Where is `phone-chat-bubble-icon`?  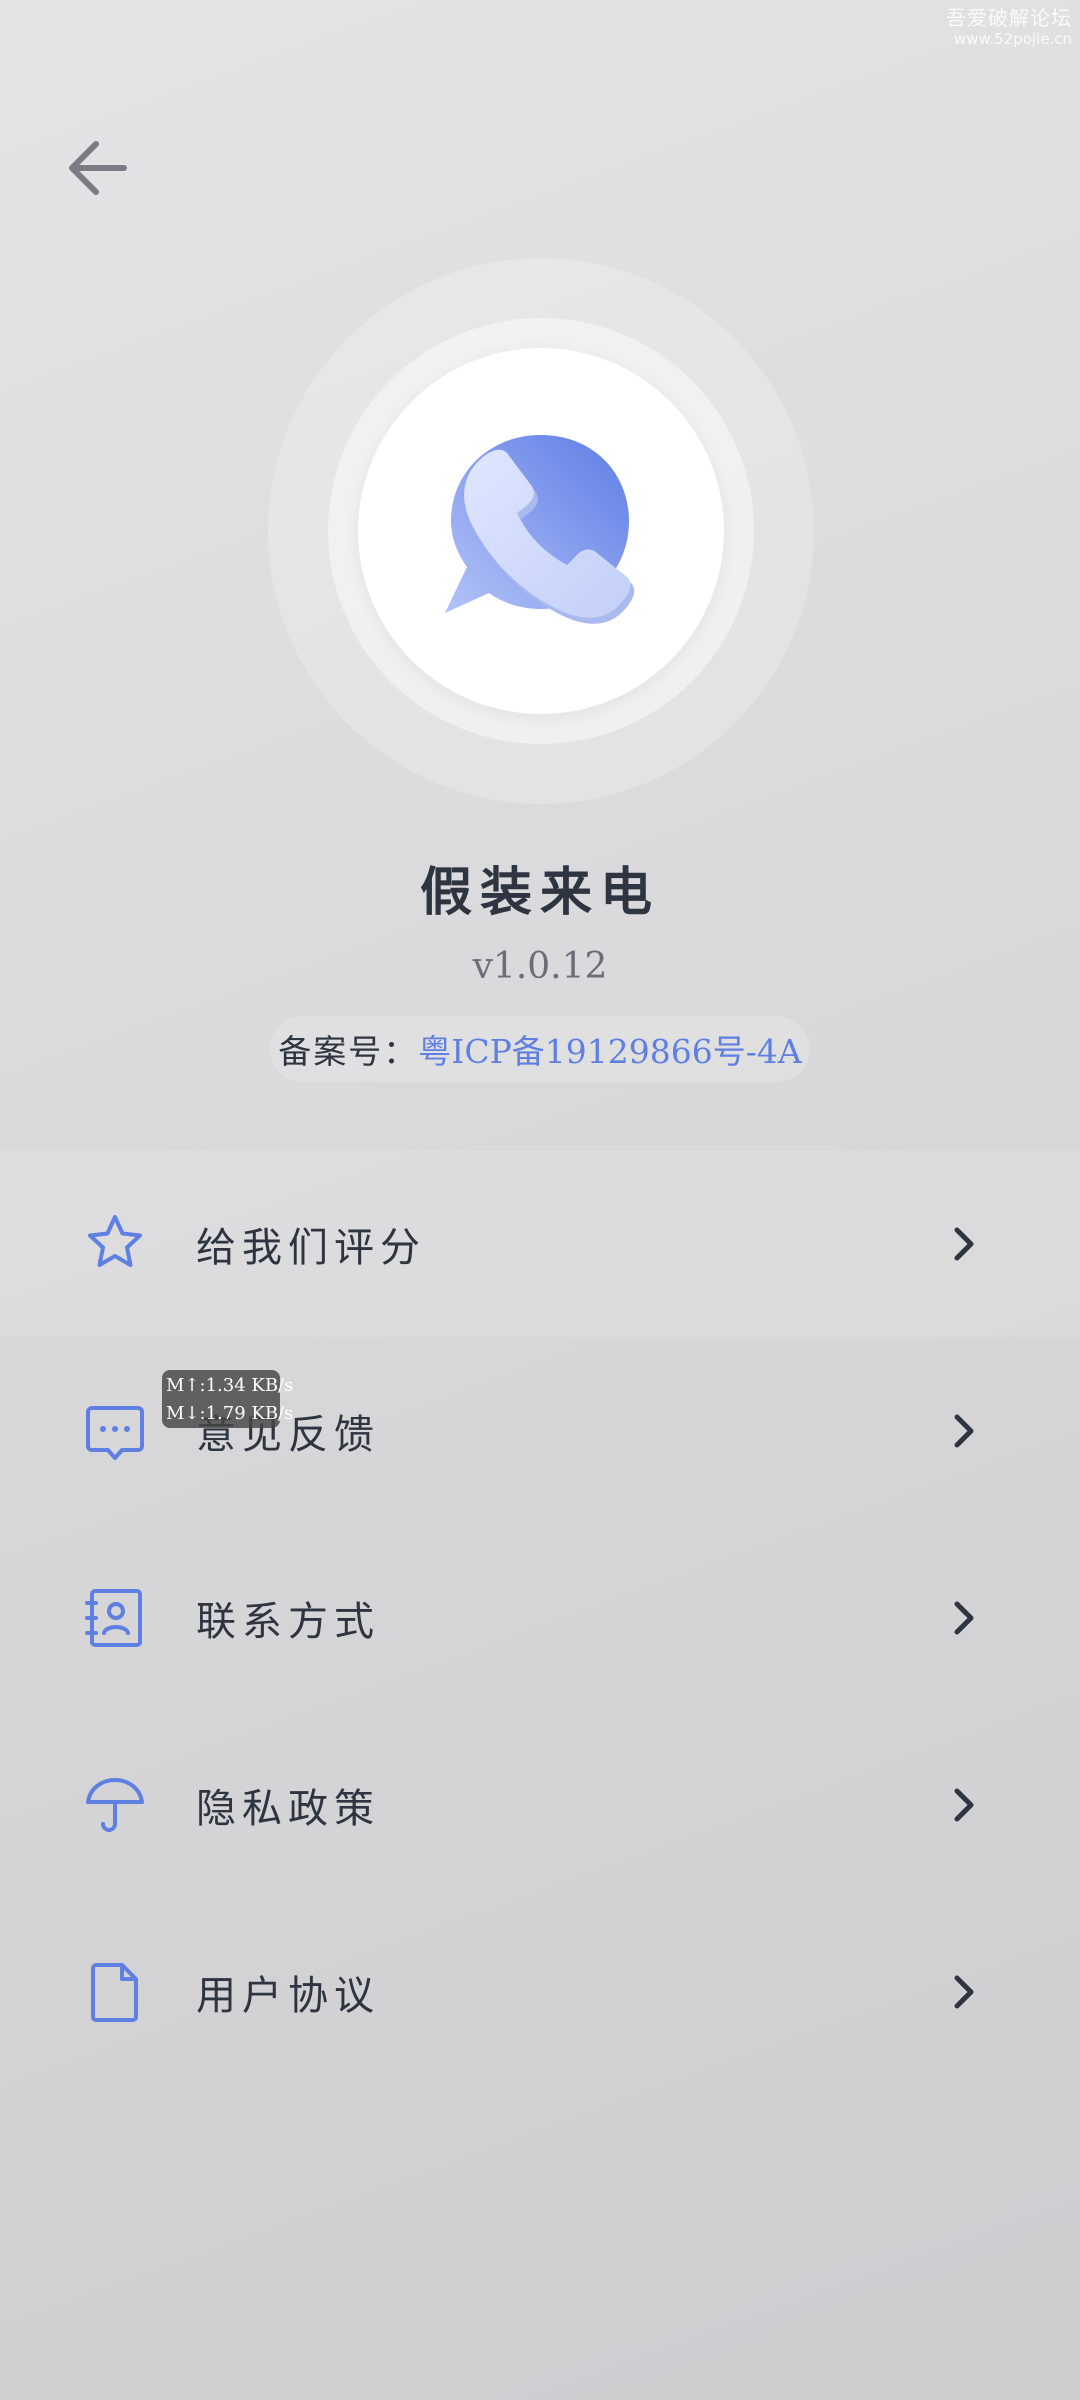 phone-chat-bubble-icon is located at coordinates (540, 529).